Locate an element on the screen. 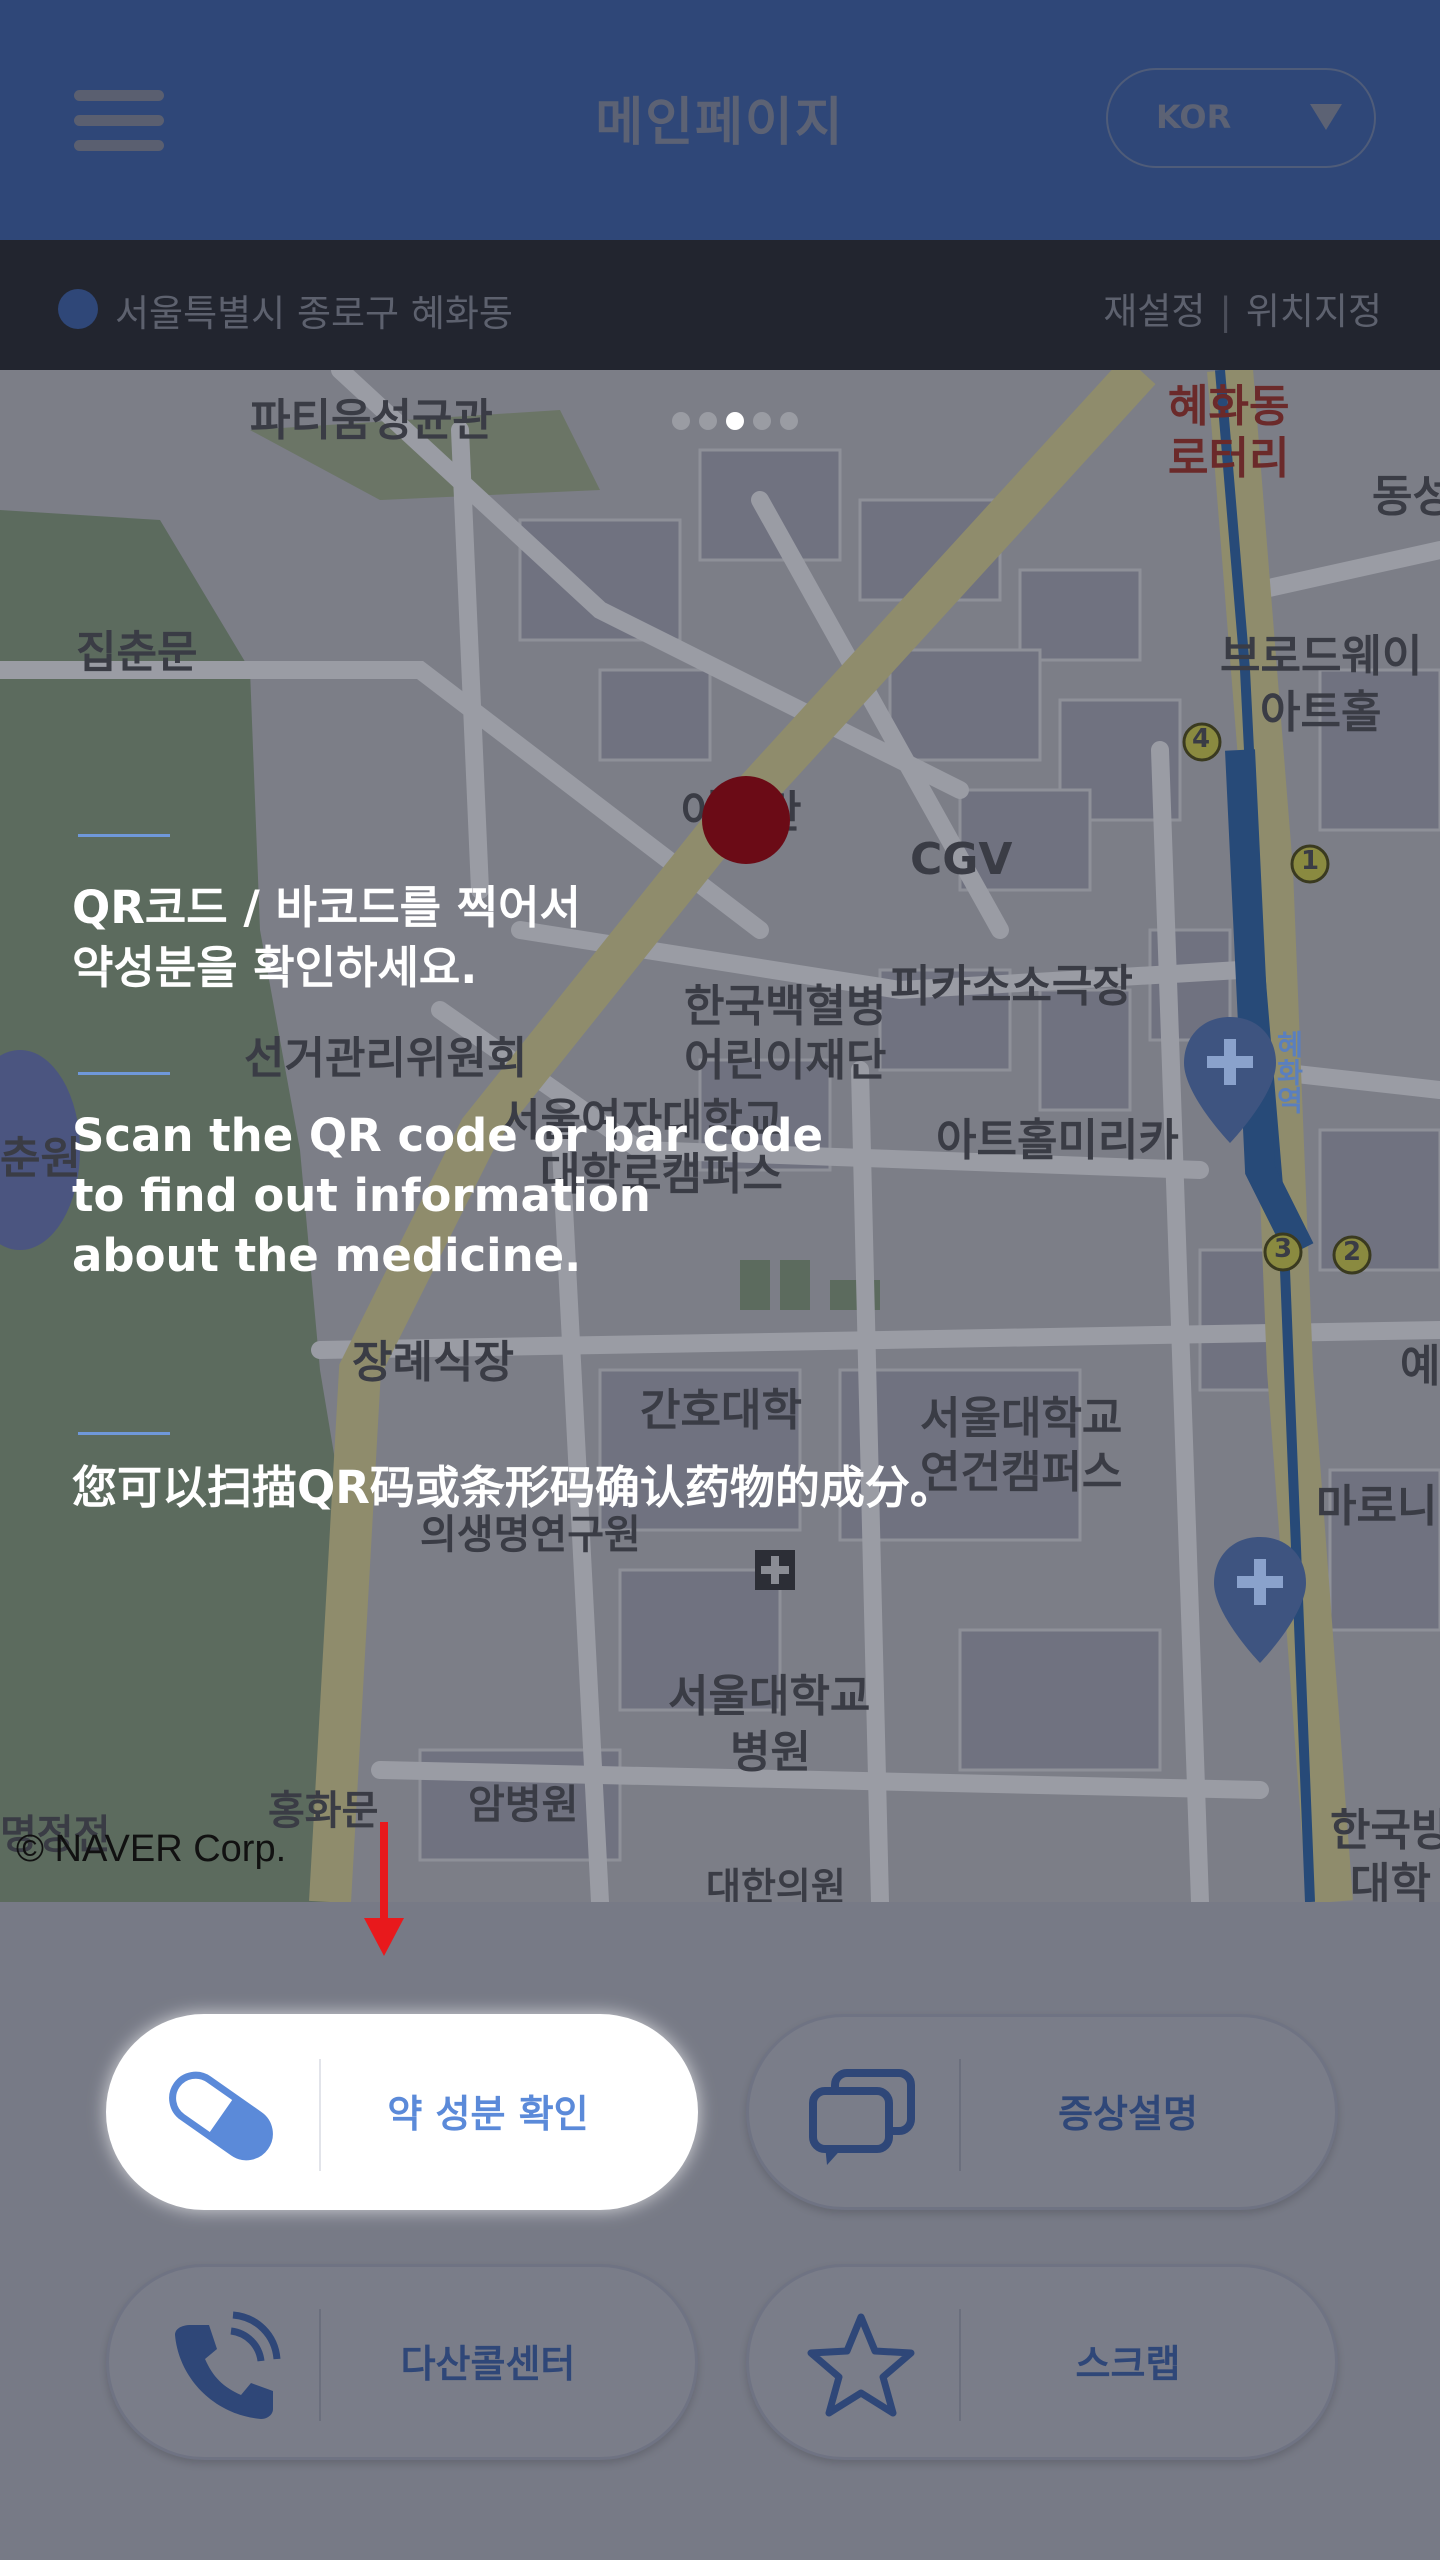 The image size is (1440, 2560). intro-text-korean: QR코드 / 바코드를 찍어서 약성분을 확인하세요. is located at coordinates (326, 937).